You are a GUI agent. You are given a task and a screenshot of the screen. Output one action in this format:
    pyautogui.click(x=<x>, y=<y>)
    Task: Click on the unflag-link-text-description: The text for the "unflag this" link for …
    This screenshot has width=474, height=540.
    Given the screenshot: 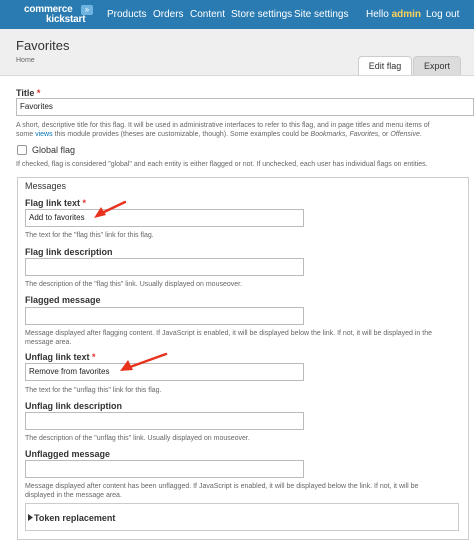 What is the action you would take?
    pyautogui.click(x=93, y=390)
    